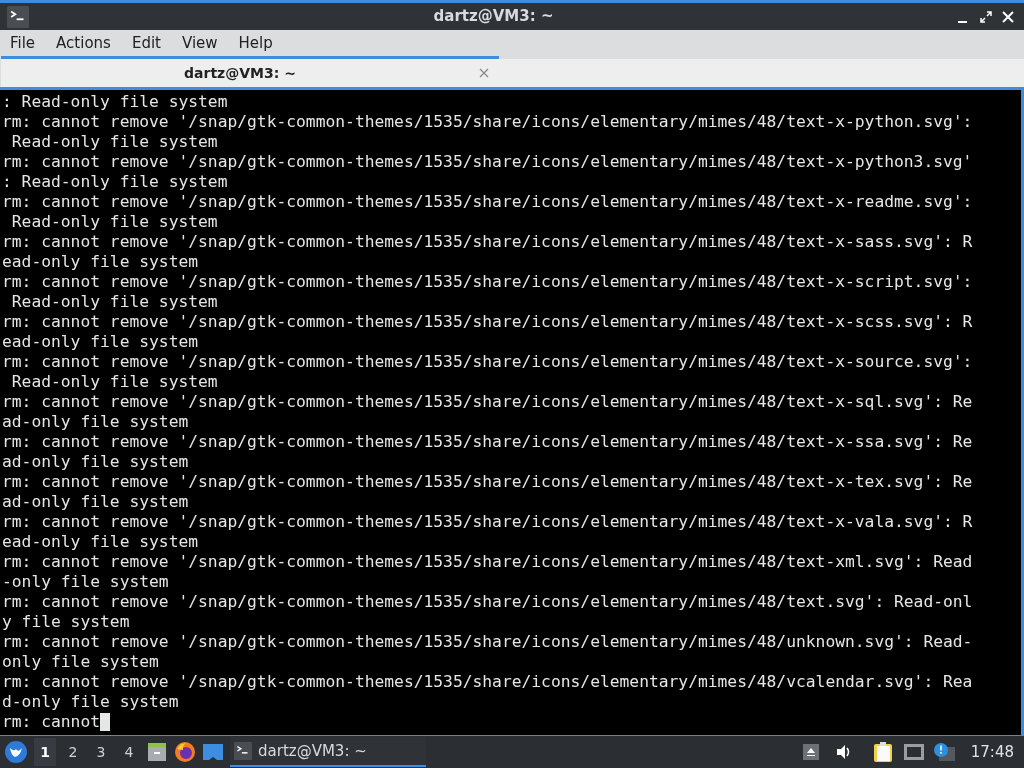 This screenshot has height=768, width=1024. I want to click on task-button: dartz@VM3: ~, so click(328, 752).